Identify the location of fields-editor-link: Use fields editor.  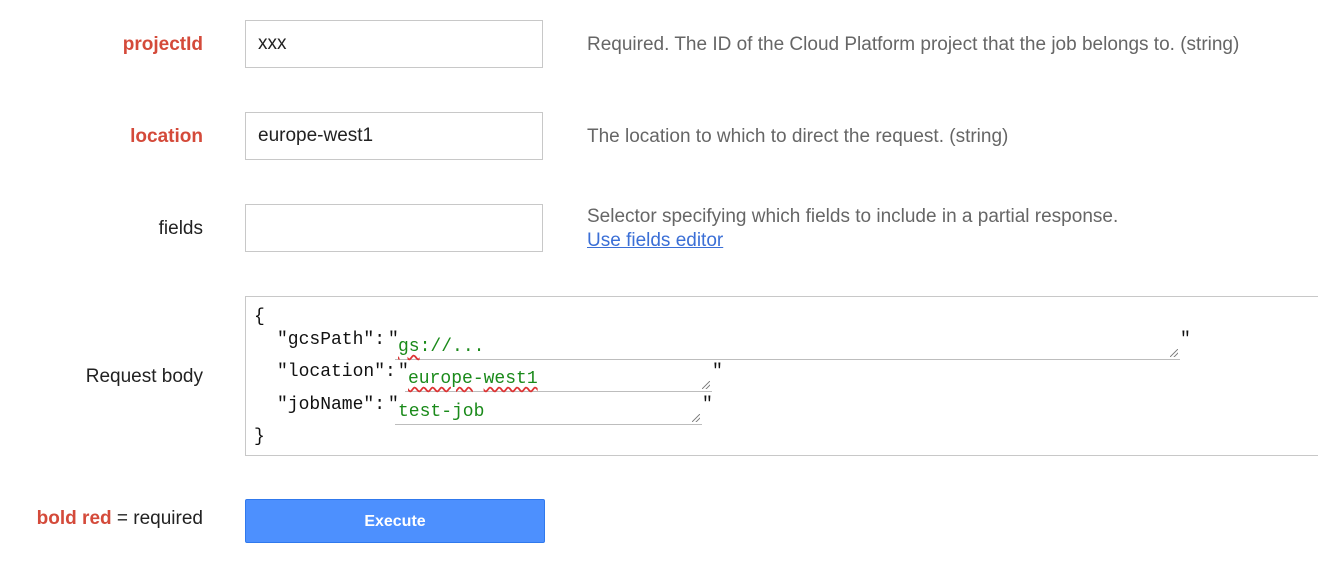
(655, 240).